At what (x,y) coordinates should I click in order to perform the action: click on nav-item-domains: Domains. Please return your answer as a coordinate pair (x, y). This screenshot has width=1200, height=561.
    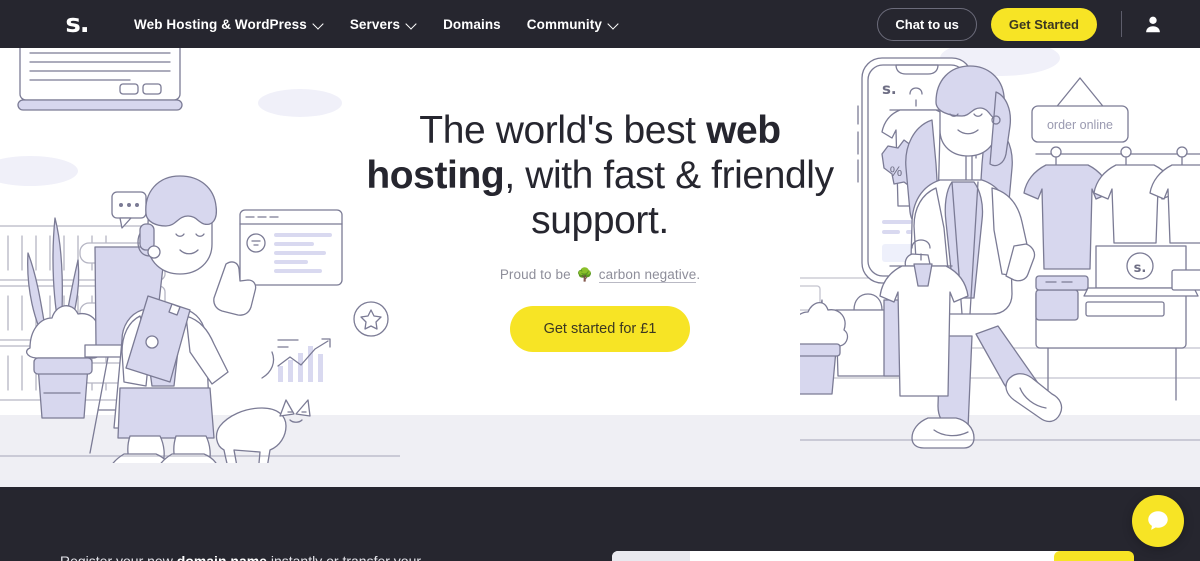
    Looking at the image, I should click on (472, 24).